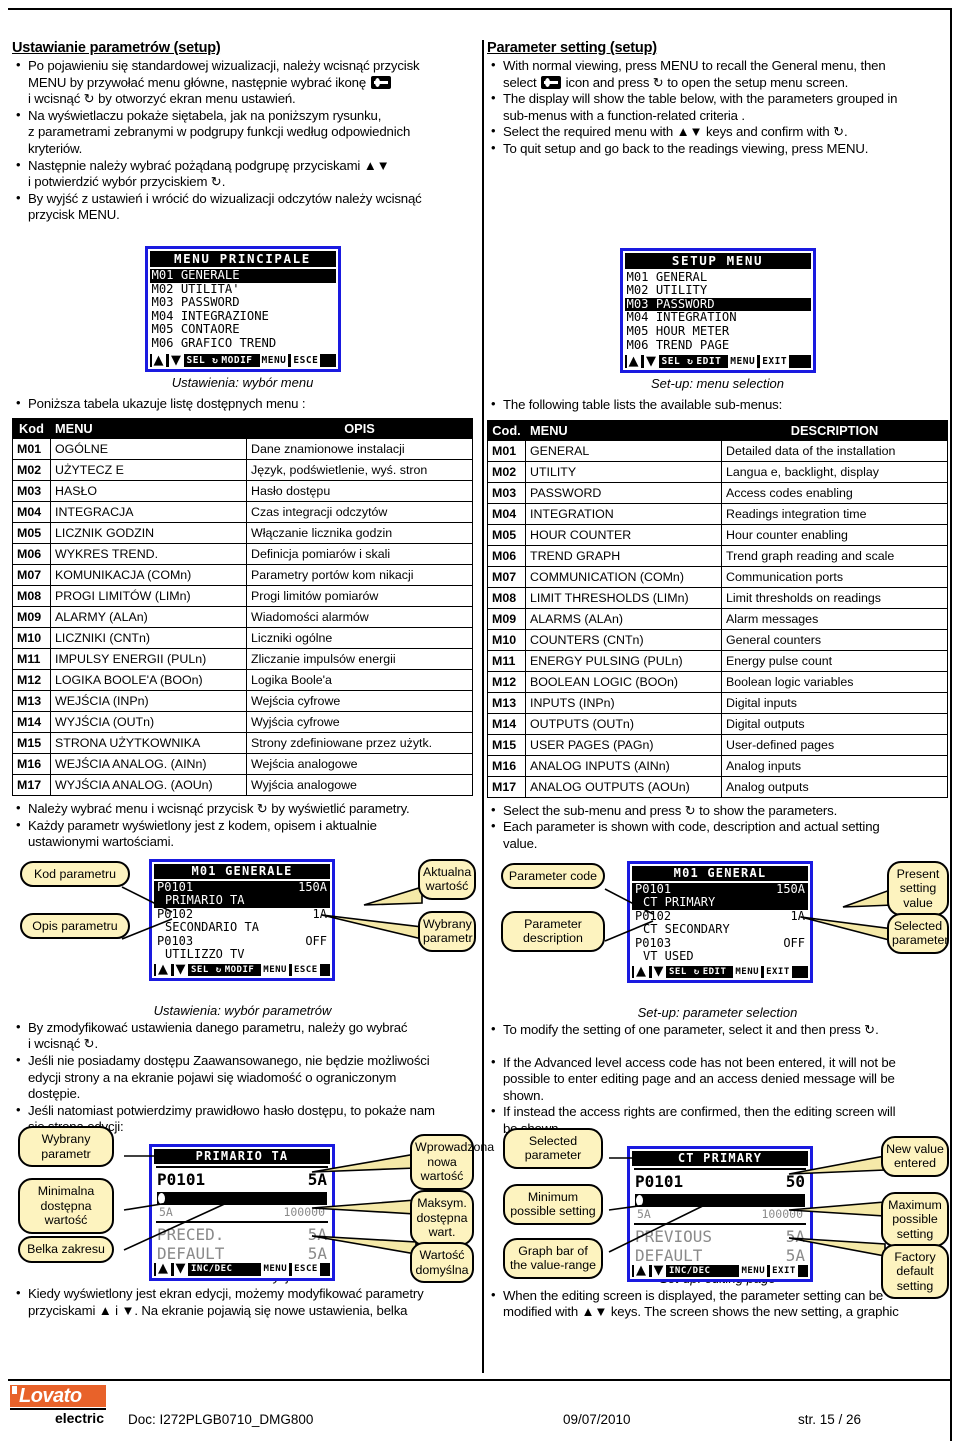 The image size is (960, 1449). I want to click on cell-description: Liczniki ogólne, so click(359, 638).